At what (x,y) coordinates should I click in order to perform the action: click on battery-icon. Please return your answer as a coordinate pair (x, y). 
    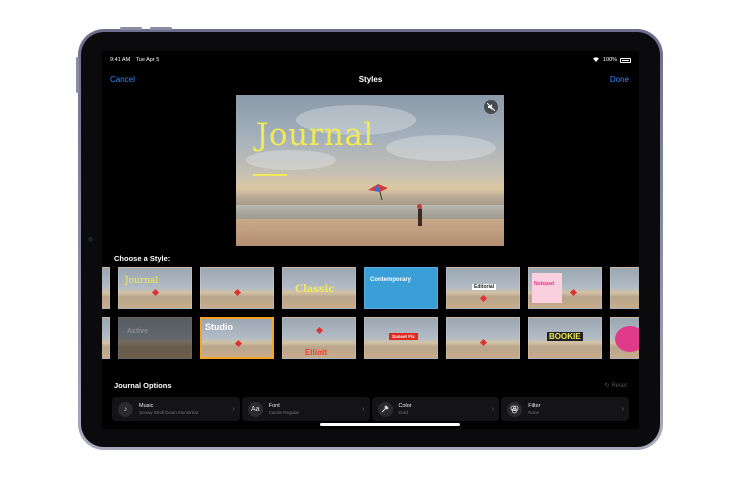
    Looking at the image, I should click on (625, 60).